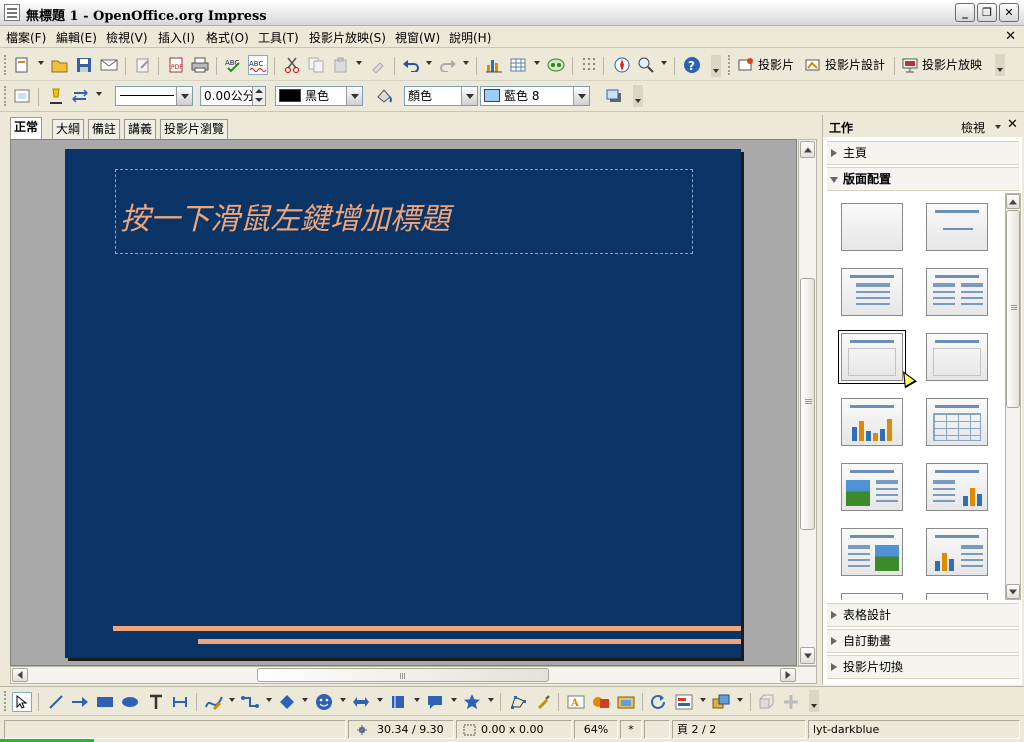 The width and height of the screenshot is (1024, 742). What do you see at coordinates (234, 65) in the screenshot?
I see `spellcheck-icon: ABC` at bounding box center [234, 65].